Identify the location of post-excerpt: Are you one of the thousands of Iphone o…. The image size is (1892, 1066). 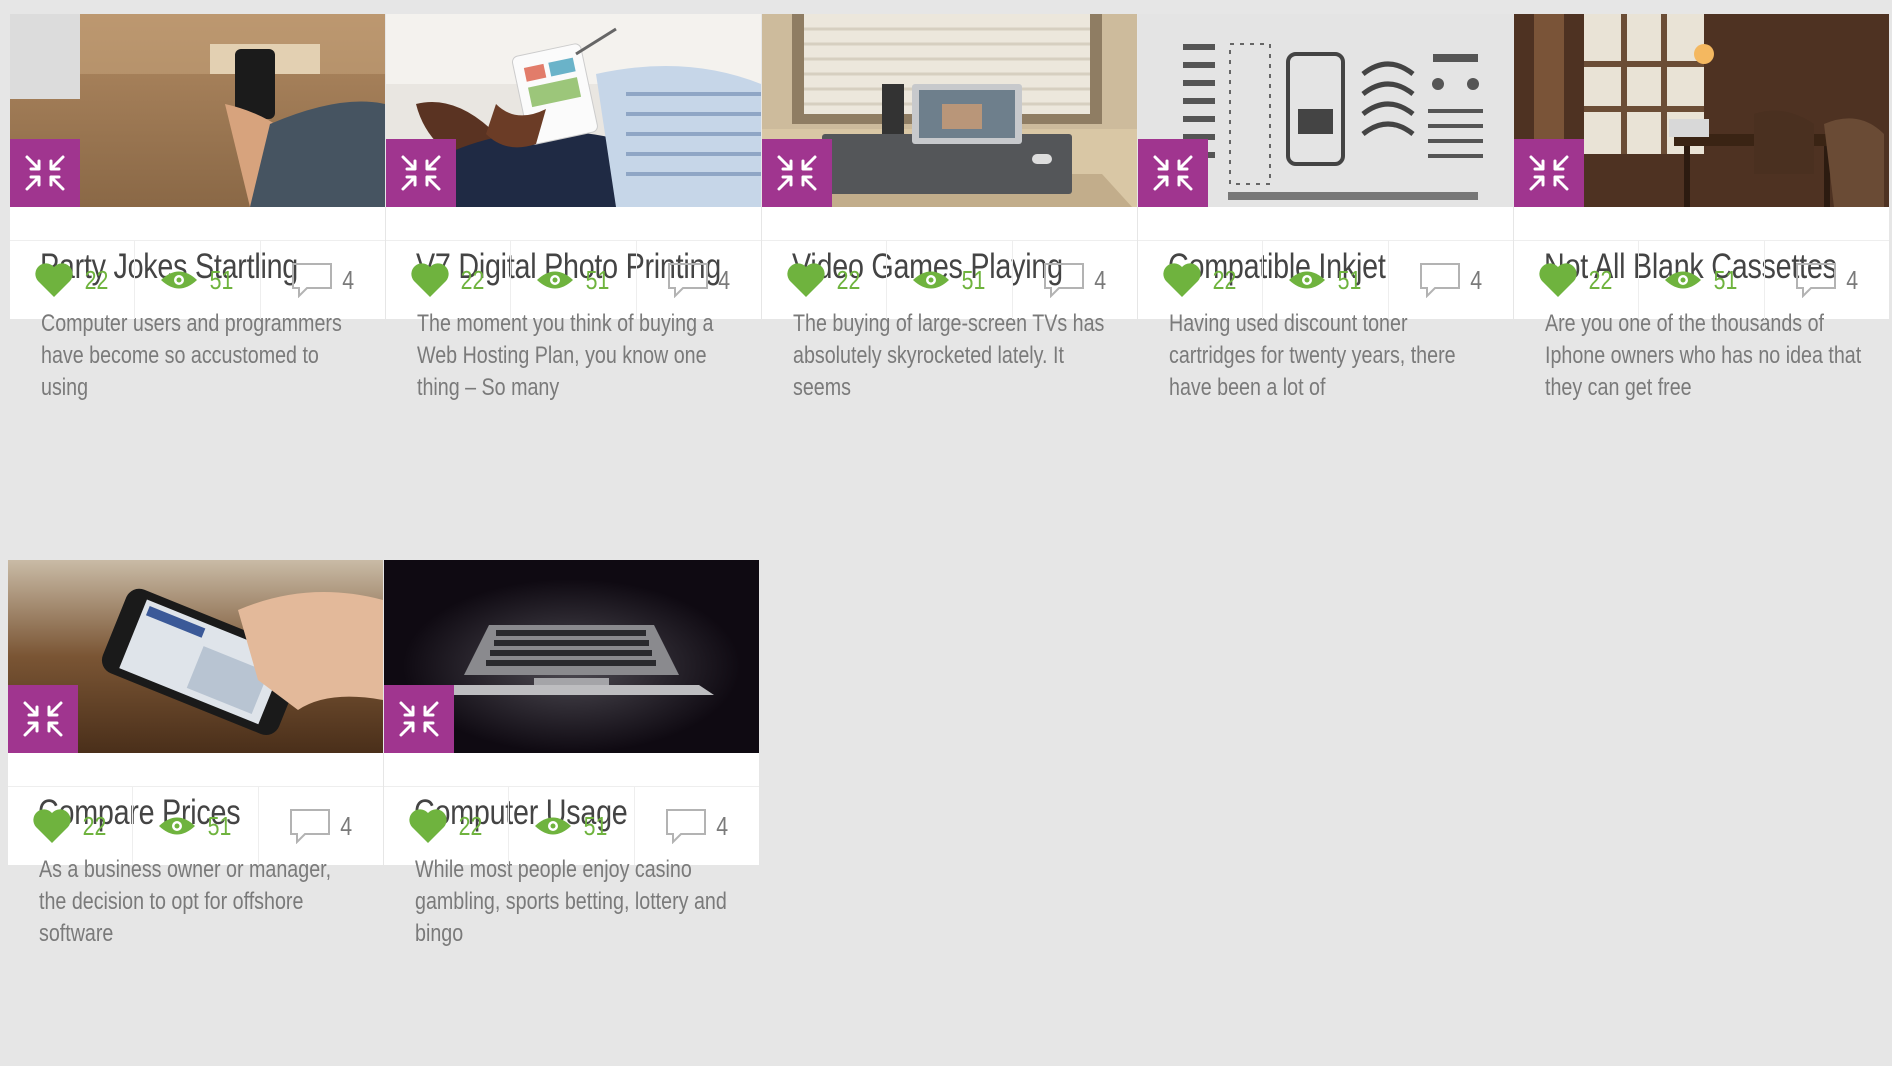
(1703, 355).